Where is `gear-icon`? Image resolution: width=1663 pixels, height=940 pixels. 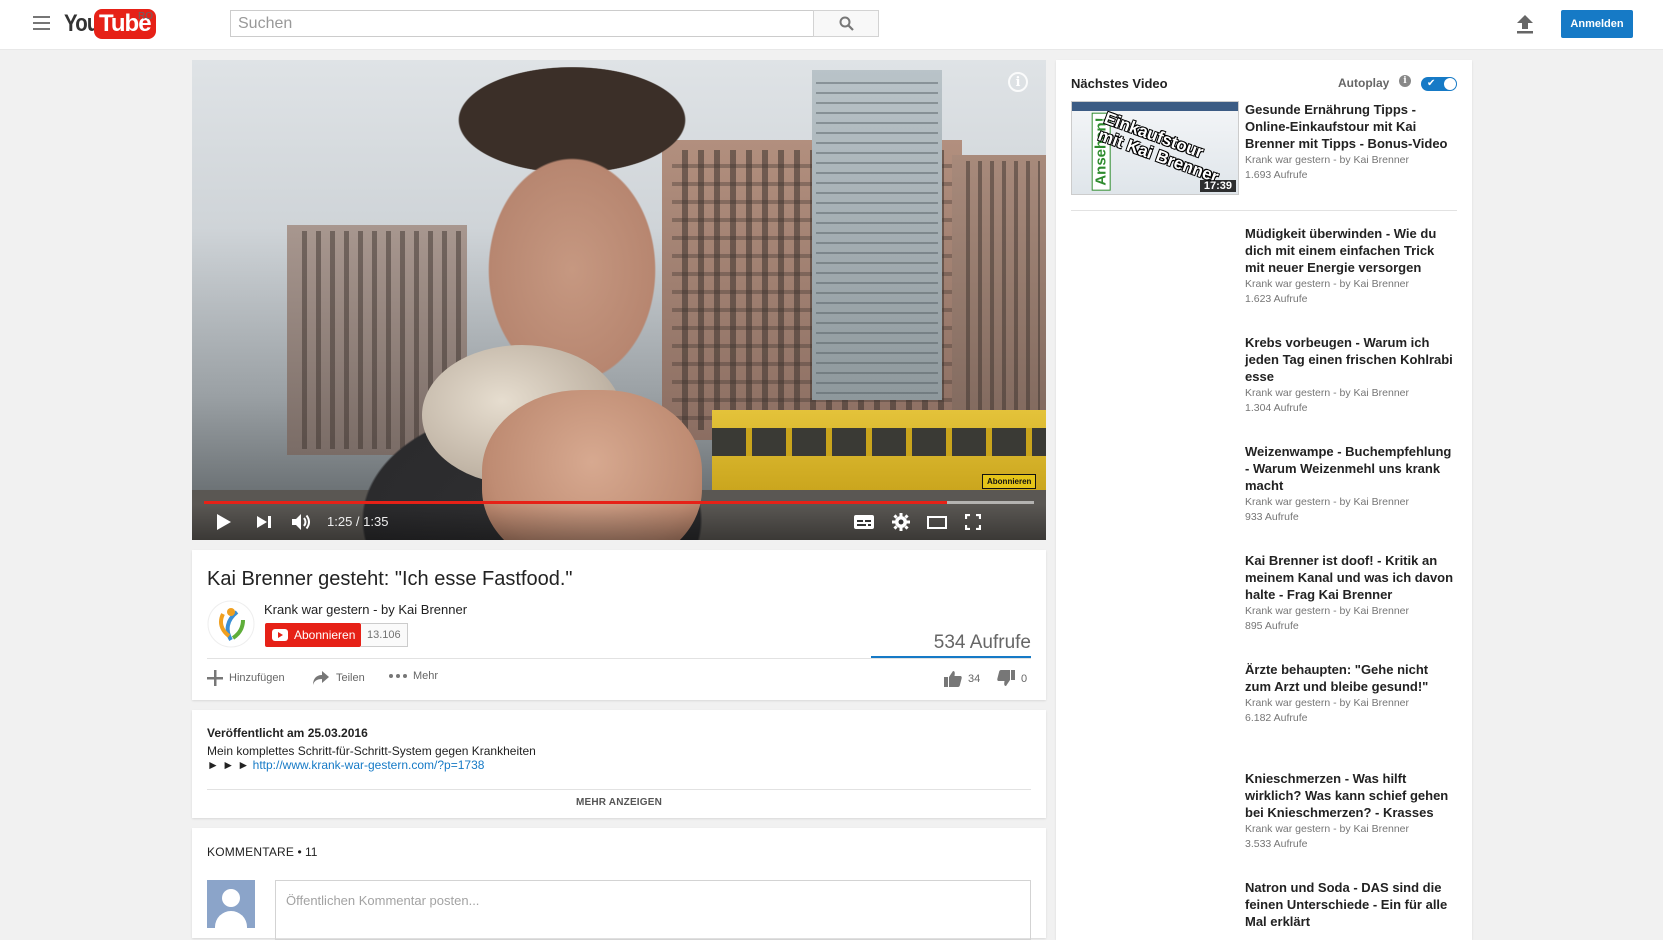 gear-icon is located at coordinates (901, 522).